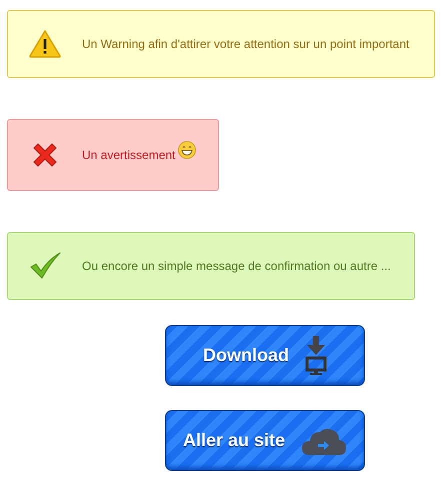 Image resolution: width=444 pixels, height=489 pixels. Describe the element at coordinates (265, 355) in the screenshot. I see `download-button: Download` at that location.